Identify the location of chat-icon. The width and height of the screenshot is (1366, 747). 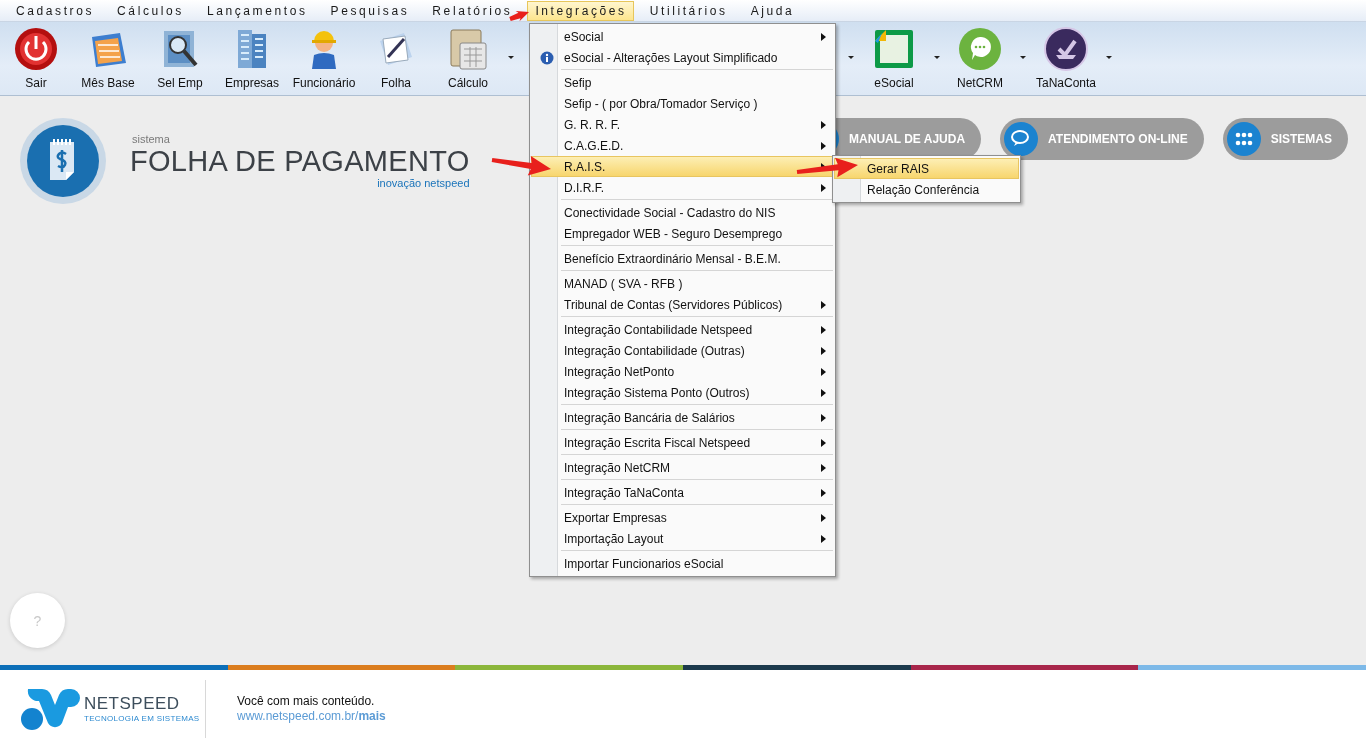
(980, 49).